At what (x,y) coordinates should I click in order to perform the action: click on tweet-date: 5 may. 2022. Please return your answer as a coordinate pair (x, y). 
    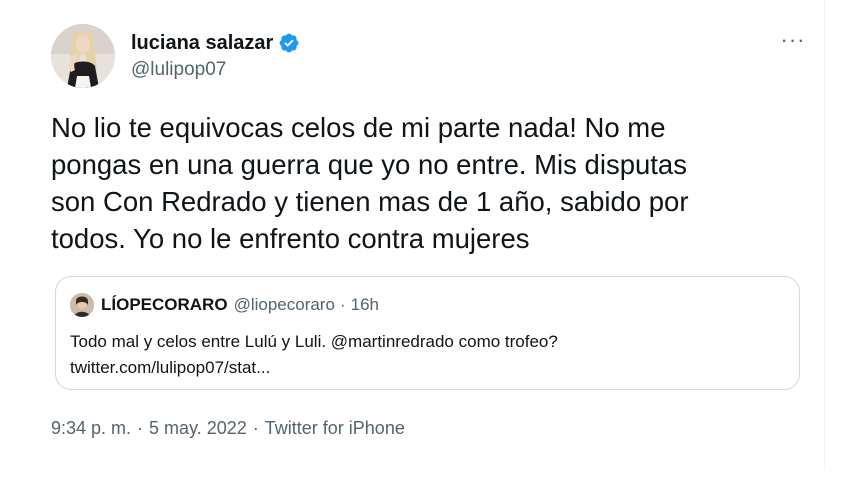
    Looking at the image, I should click on (198, 428).